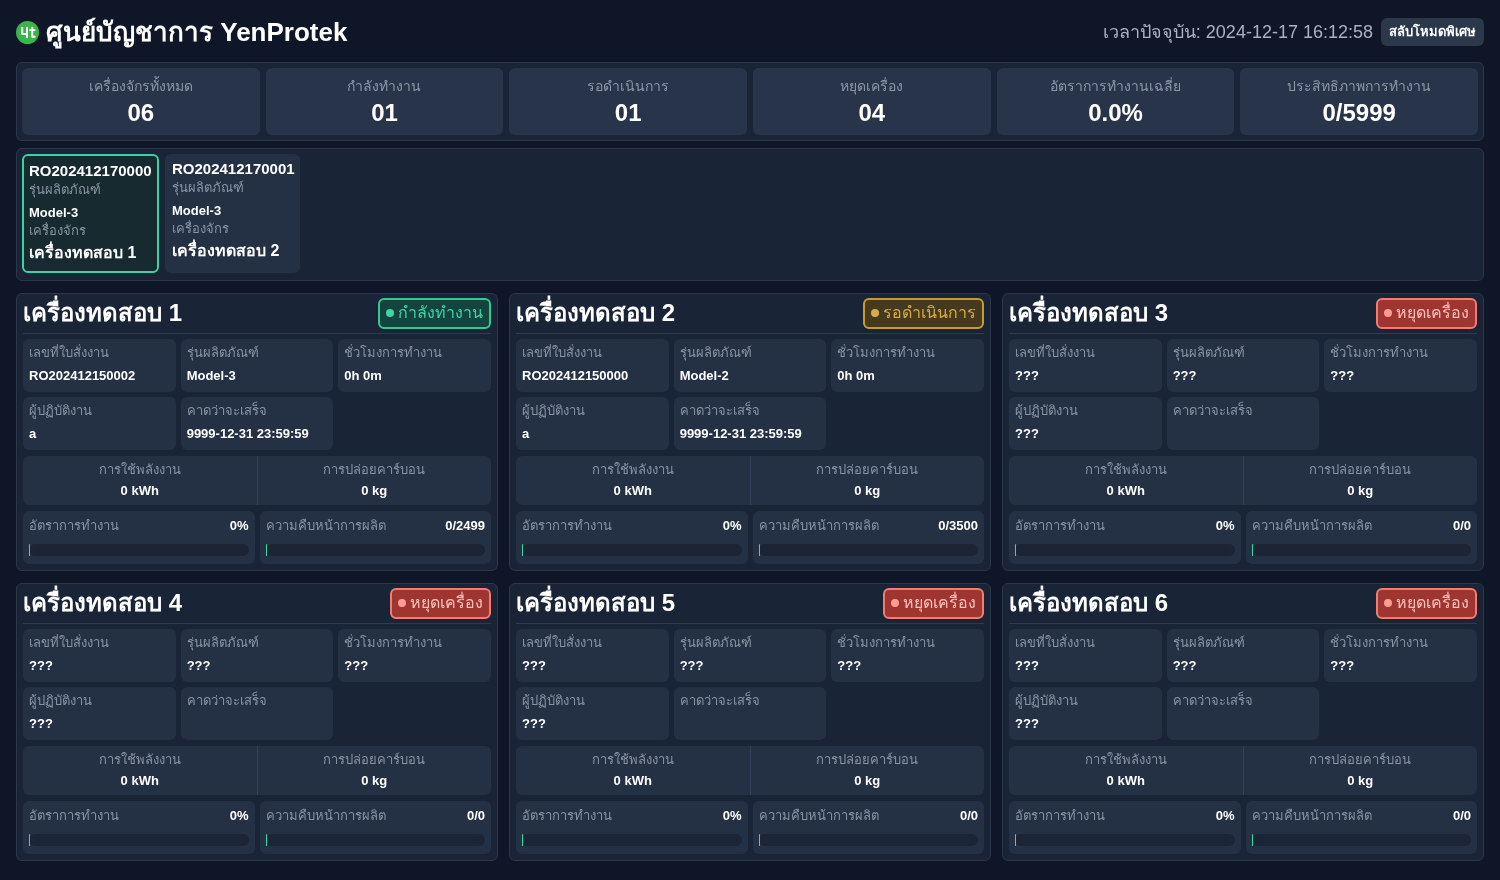  Describe the element at coordinates (65, 190) in the screenshot. I see `order-label: รุ่นผลิตภัณฑ์` at that location.